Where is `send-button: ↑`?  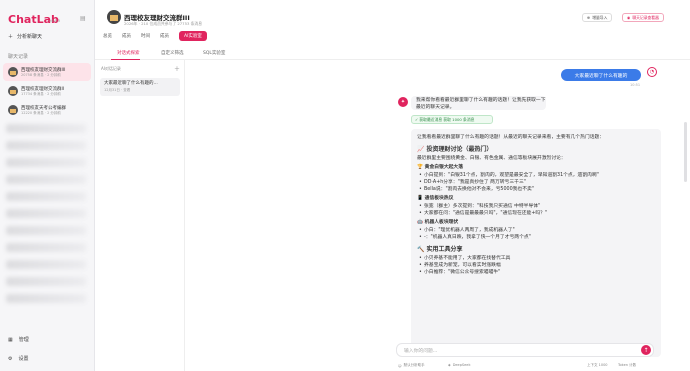 send-button: ↑ is located at coordinates (646, 350).